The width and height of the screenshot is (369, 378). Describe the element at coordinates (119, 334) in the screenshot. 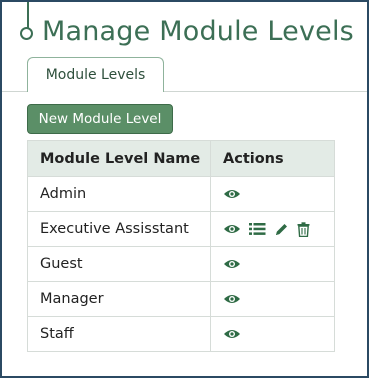

I see `module-level-name: Staff` at that location.